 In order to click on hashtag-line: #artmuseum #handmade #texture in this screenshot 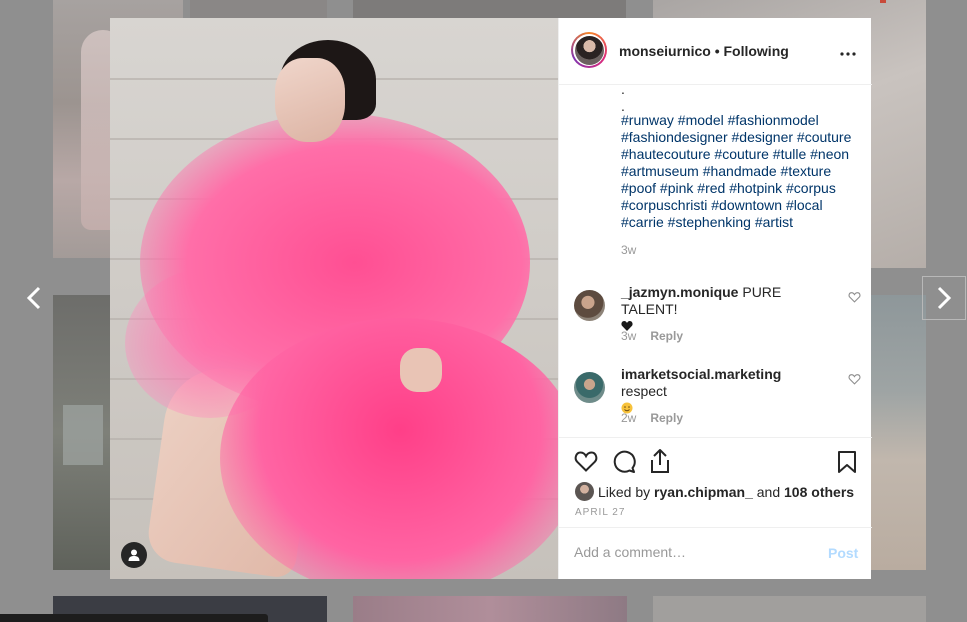, I will do `click(741, 171)`.